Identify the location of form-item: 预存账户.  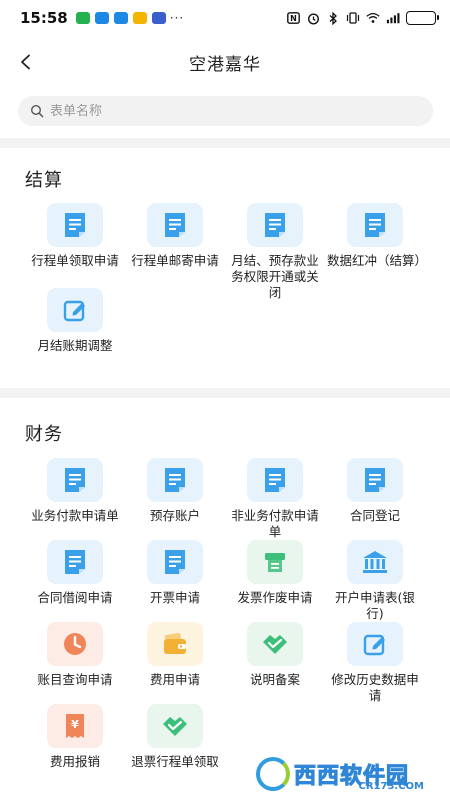
(175, 491).